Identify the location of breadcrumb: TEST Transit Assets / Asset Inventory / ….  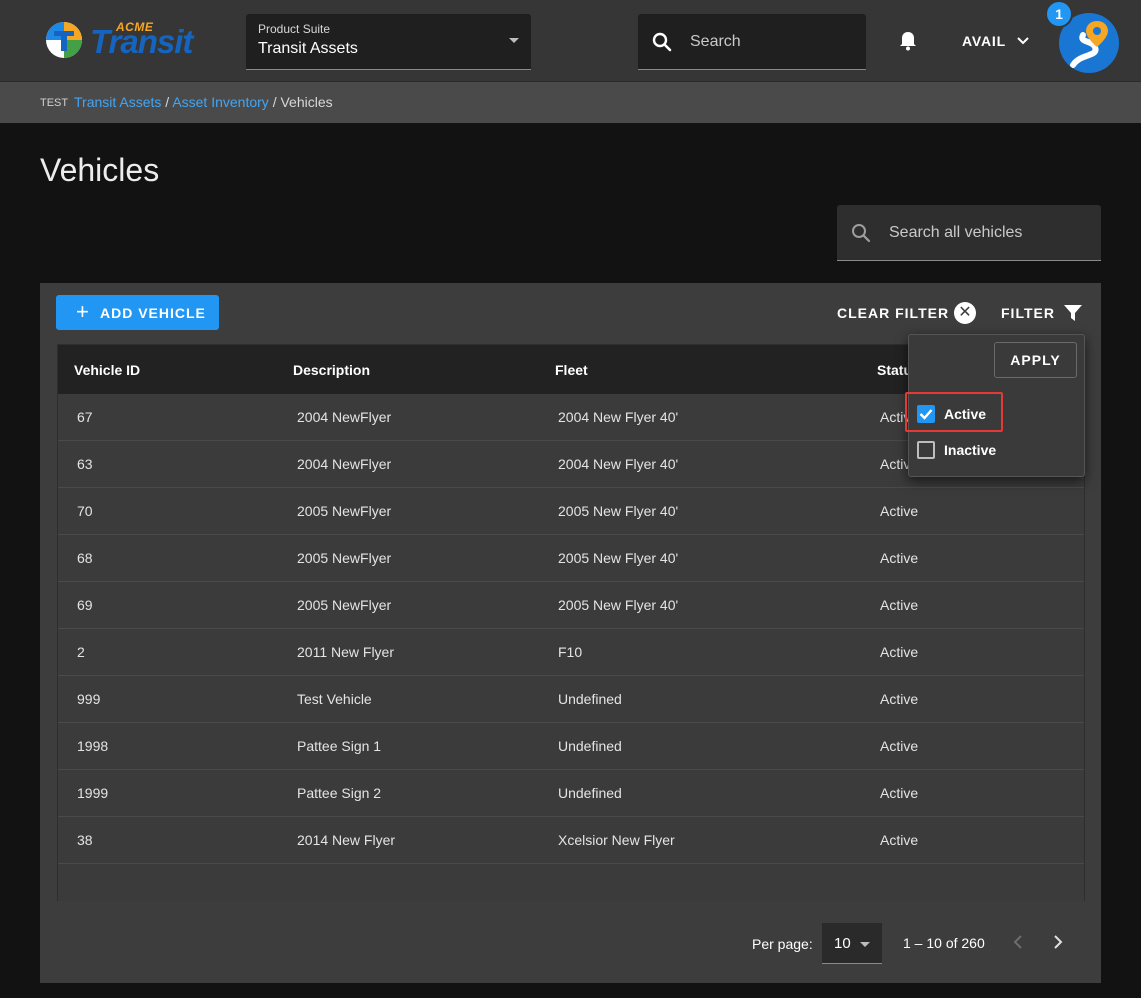
(570, 102).